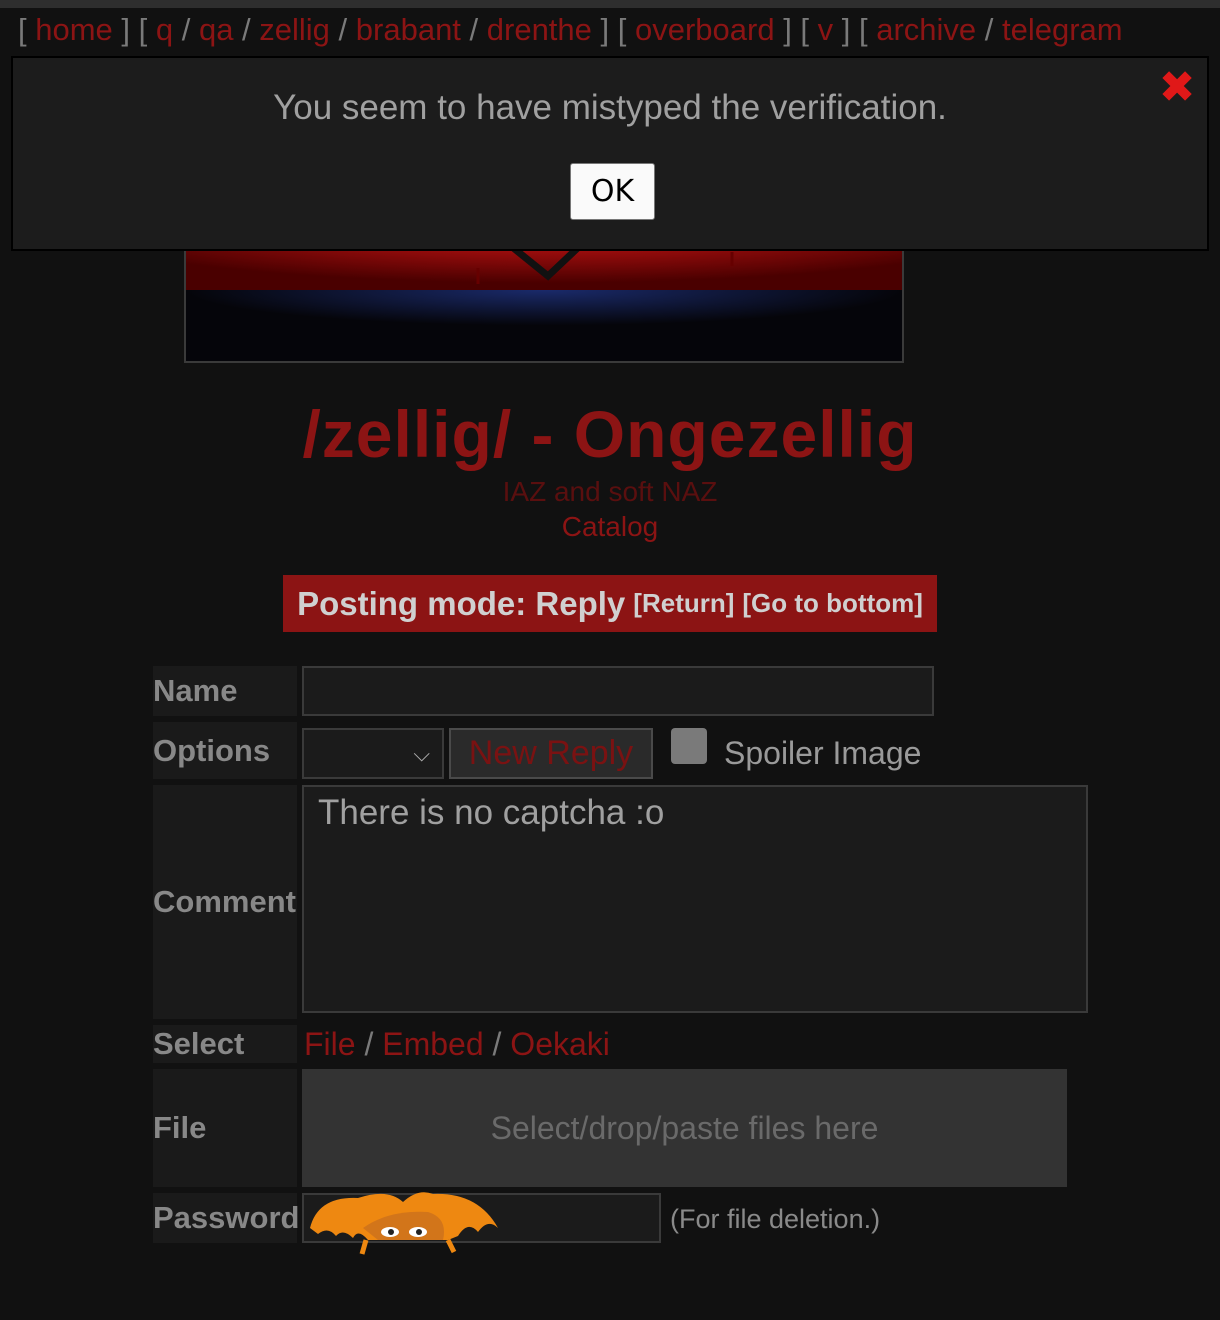 This screenshot has width=1220, height=1320. What do you see at coordinates (225, 902) in the screenshot?
I see `comment-label: Comment` at bounding box center [225, 902].